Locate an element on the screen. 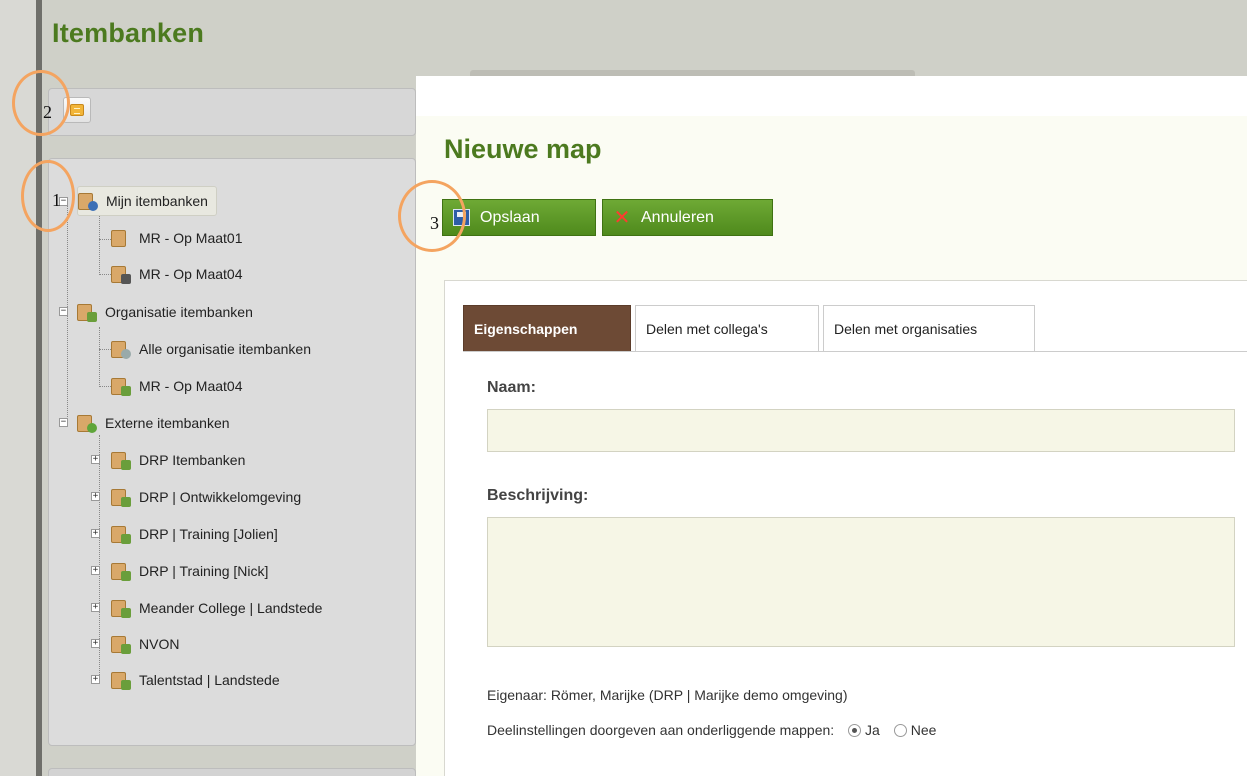 This screenshot has height=776, width=1247. tree-item-externe-itembanken: Externe itembanken is located at coordinates (153, 423).